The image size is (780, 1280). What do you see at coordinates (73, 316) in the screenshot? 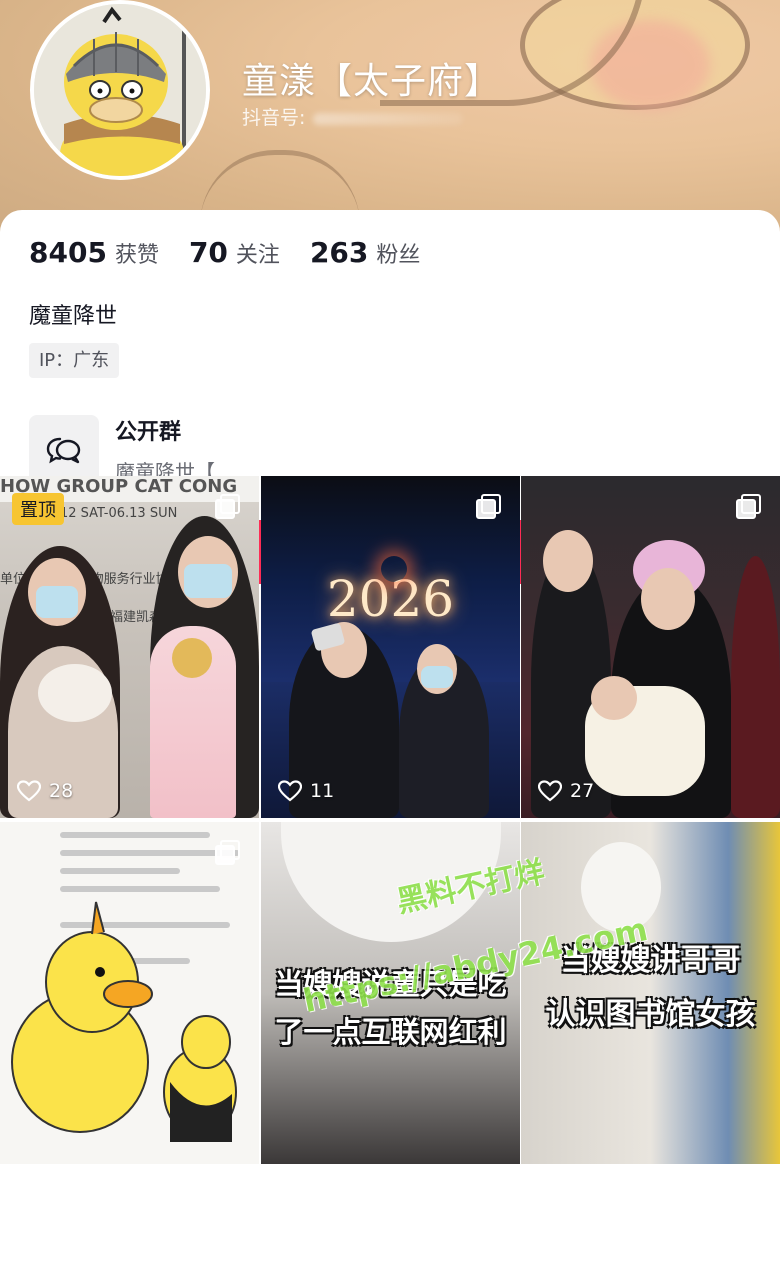
I see `bio-text: 魔童降世` at bounding box center [73, 316].